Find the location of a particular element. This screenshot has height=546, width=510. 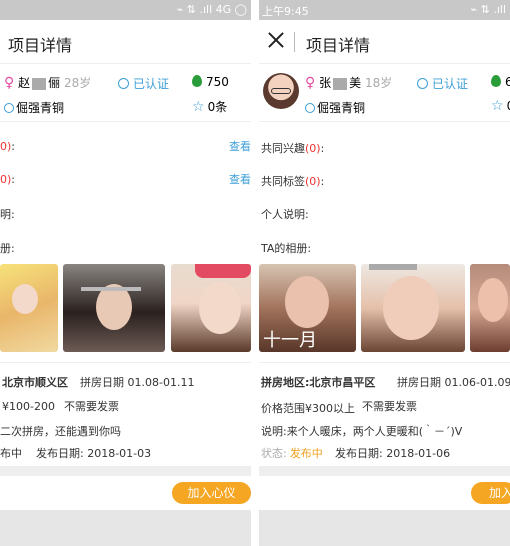

trip-description: 二次拼房，还能遇到你吗 is located at coordinates (60, 431).